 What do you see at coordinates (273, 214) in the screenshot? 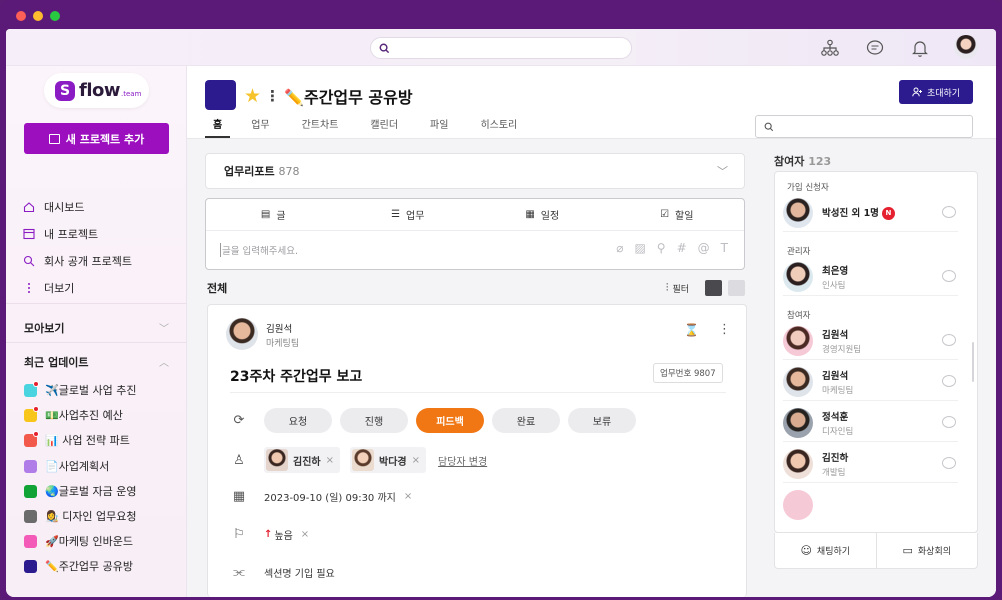
I see `composer-tab-post: ▤ 글` at bounding box center [273, 214].